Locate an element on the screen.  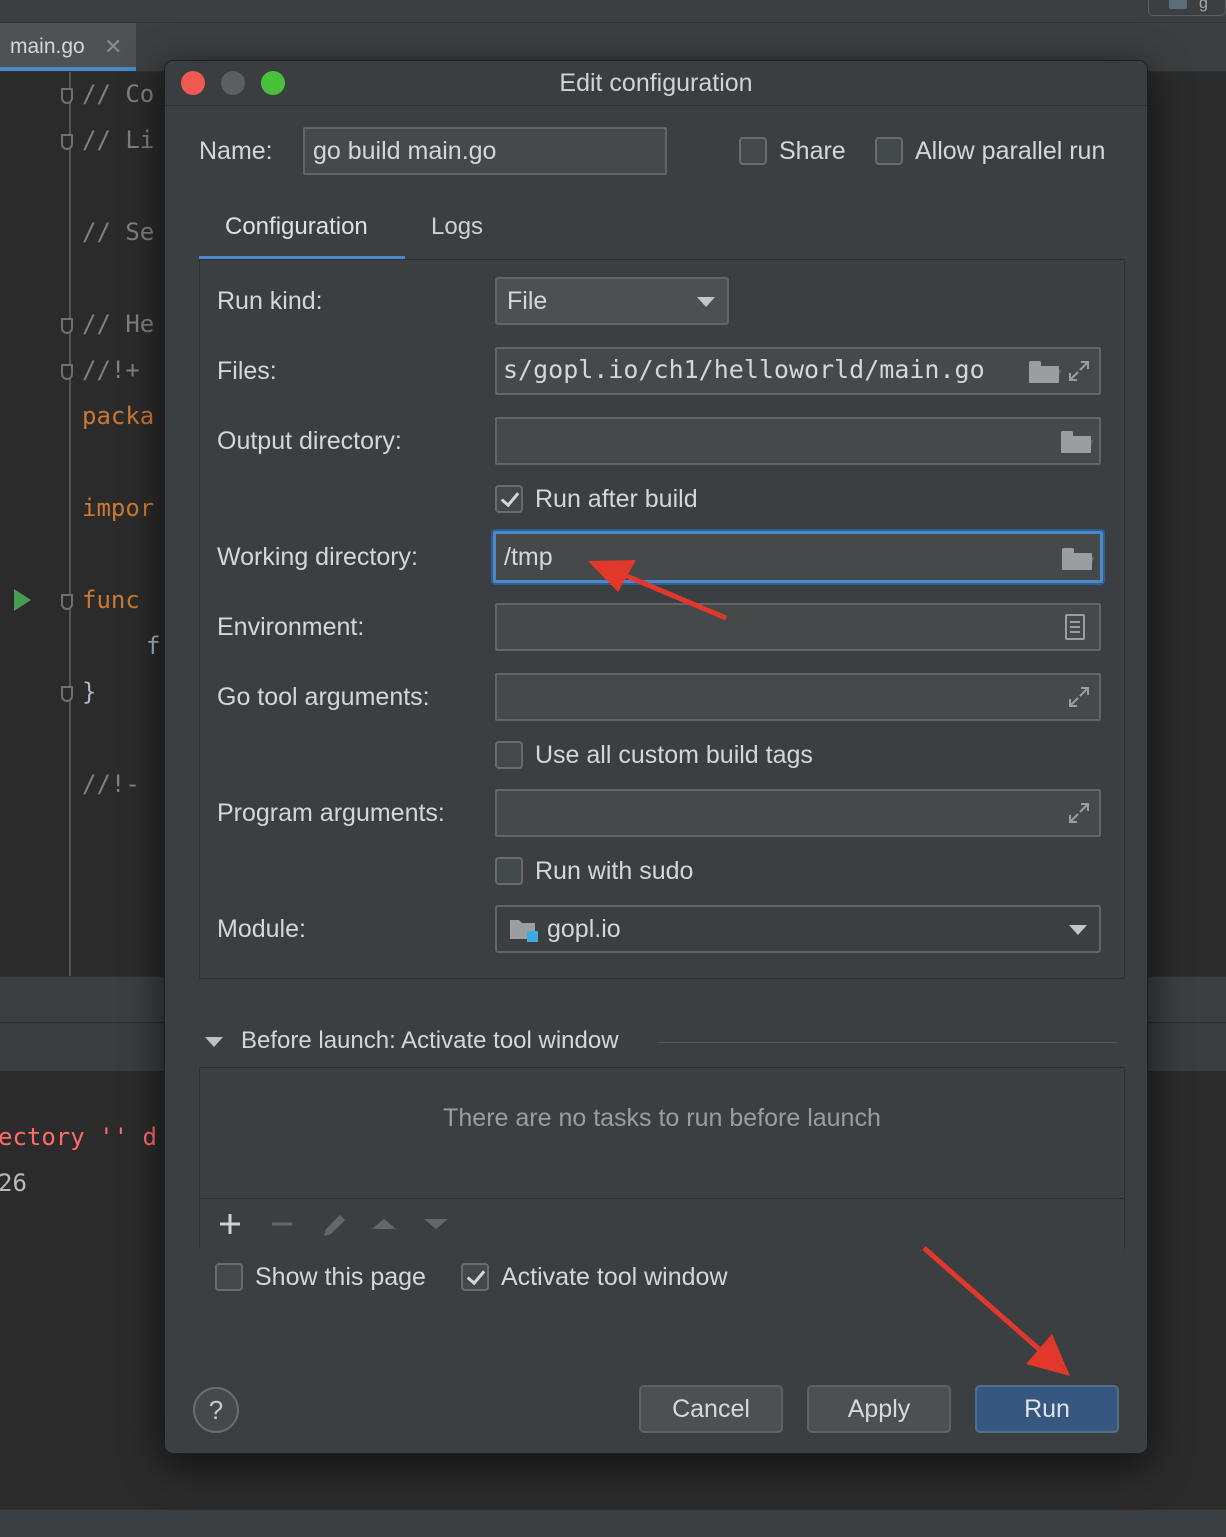
before-launch-tasks-panel: There are no tasks to run before launch is located at coordinates (662, 1158).